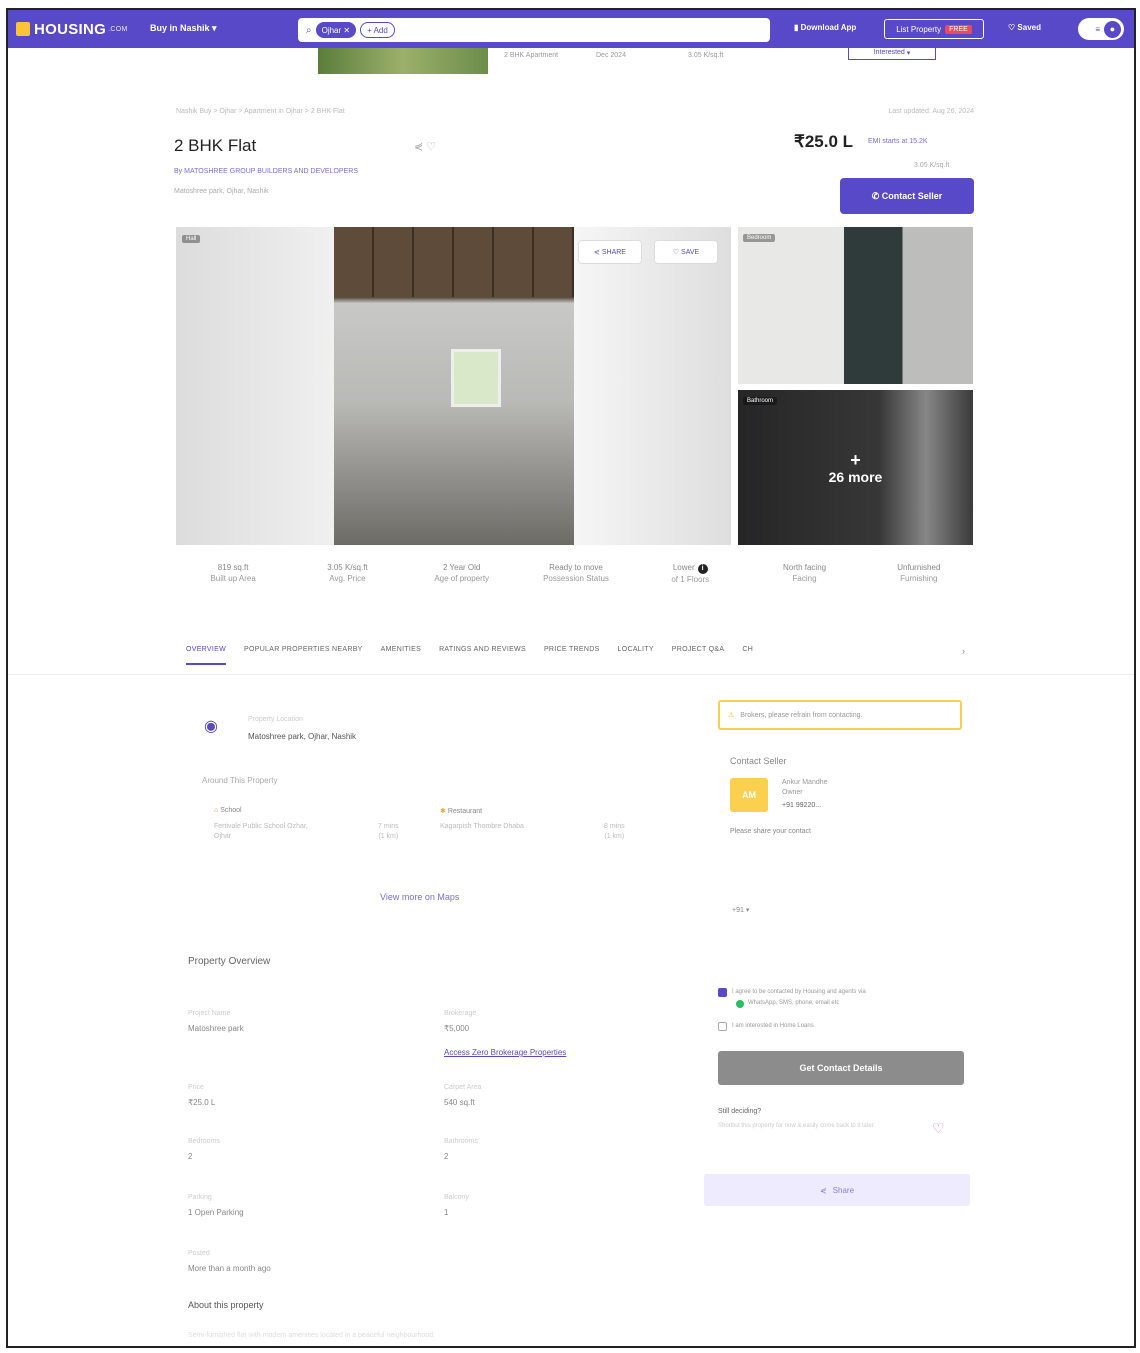  What do you see at coordinates (722, 1026) in the screenshot?
I see `home-loan-checkbox` at bounding box center [722, 1026].